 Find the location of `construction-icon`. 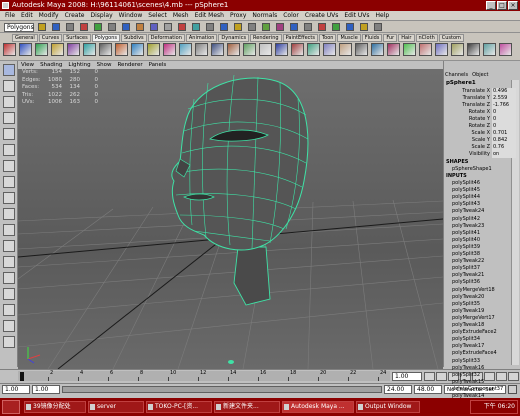

construction-icon is located at coordinates (196, 27).